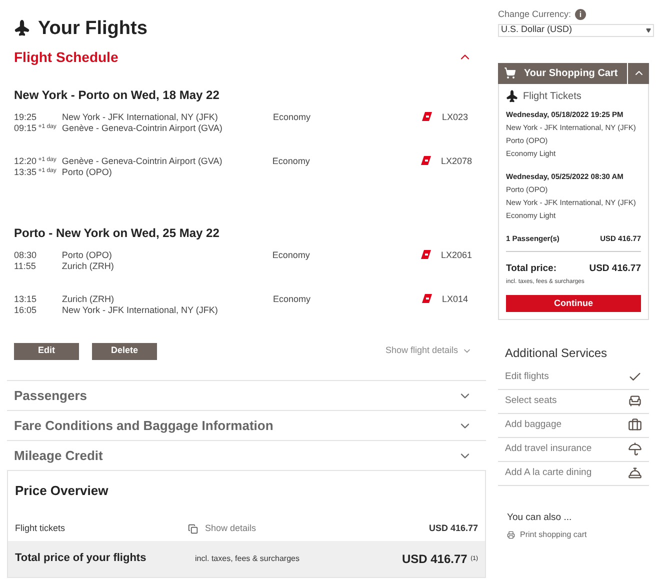 The width and height of the screenshot is (670, 584). What do you see at coordinates (88, 266) in the screenshot?
I see `arrival-airport: Zurich (ZRH)` at bounding box center [88, 266].